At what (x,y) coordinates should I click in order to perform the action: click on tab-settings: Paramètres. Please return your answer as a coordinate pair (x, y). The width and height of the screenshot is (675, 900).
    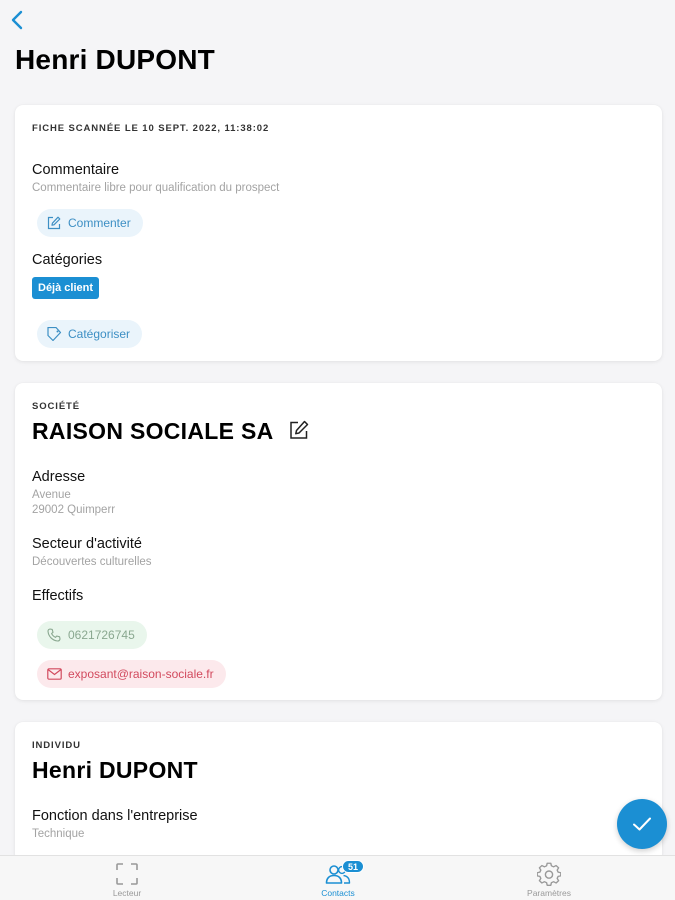
    Looking at the image, I should click on (549, 878).